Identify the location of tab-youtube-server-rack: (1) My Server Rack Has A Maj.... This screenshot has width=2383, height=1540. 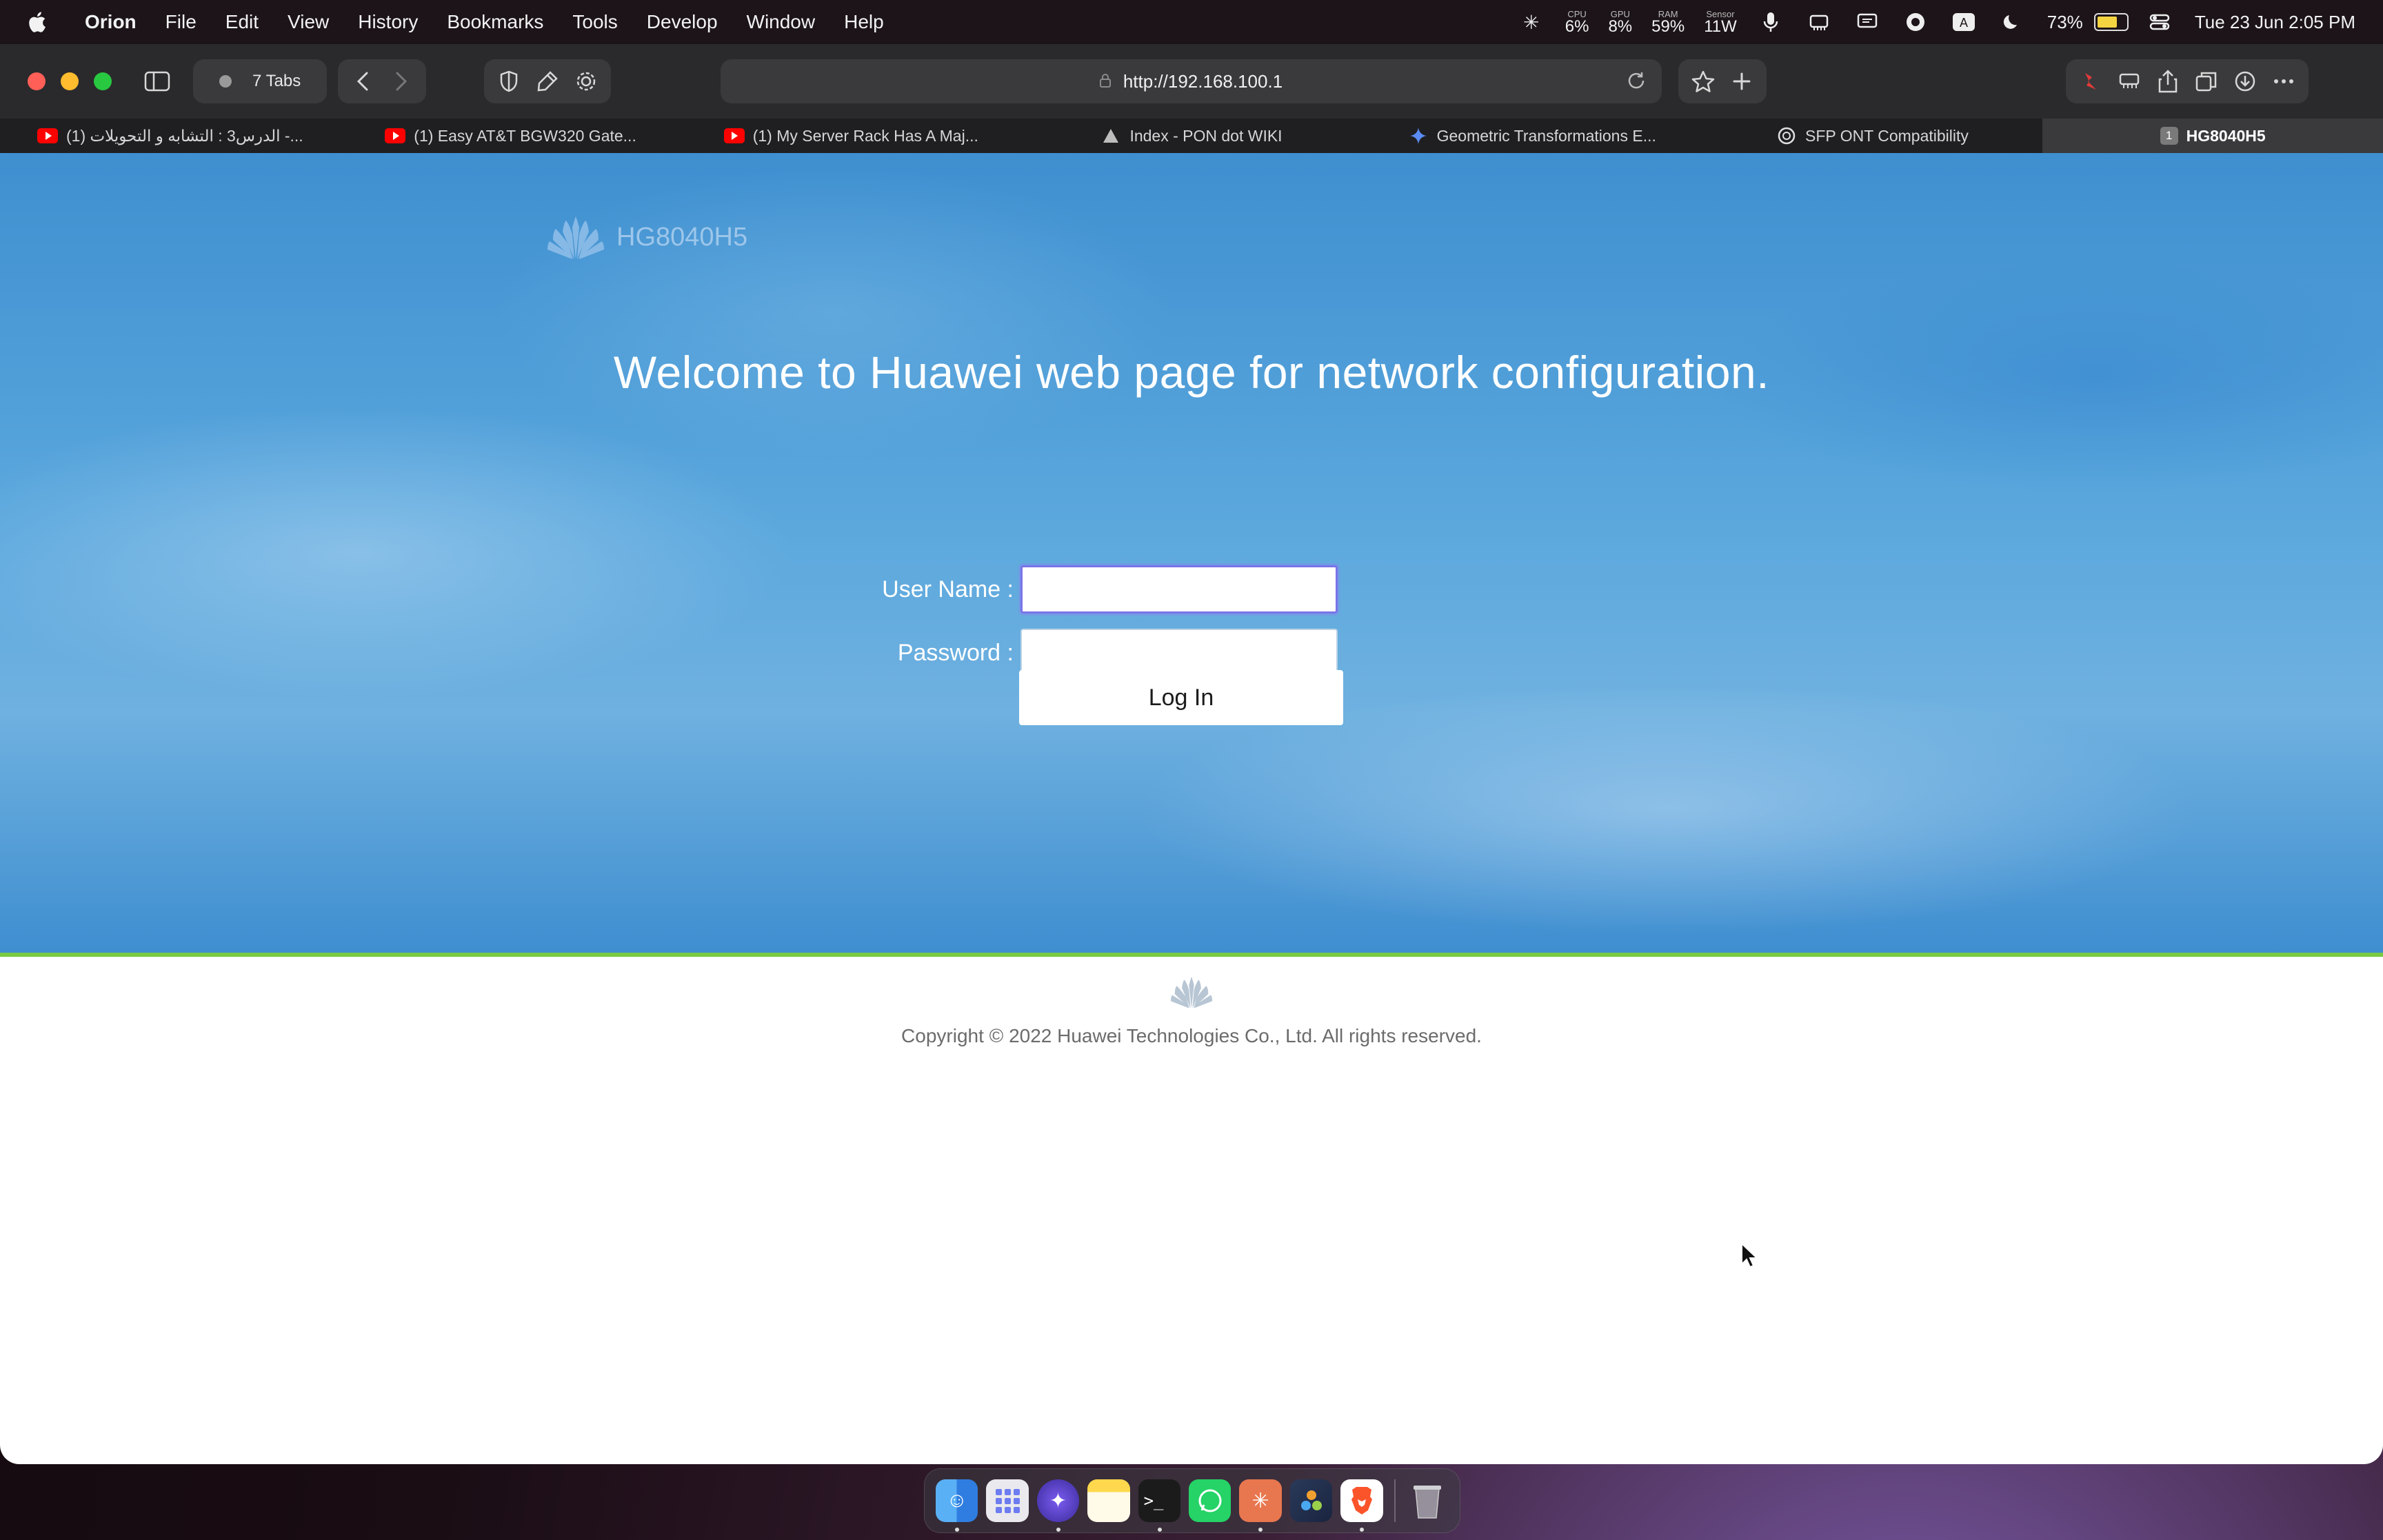
(851, 136).